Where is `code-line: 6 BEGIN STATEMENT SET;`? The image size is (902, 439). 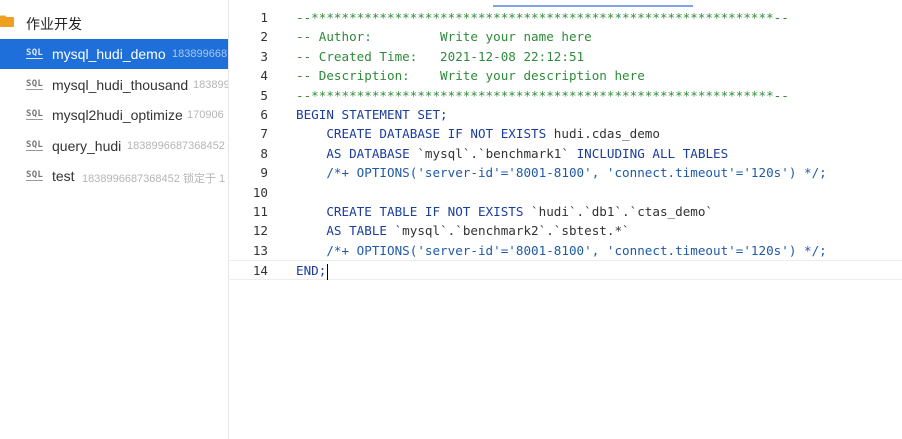 code-line: 6 BEGIN STATEMENT SET; is located at coordinates (566, 115).